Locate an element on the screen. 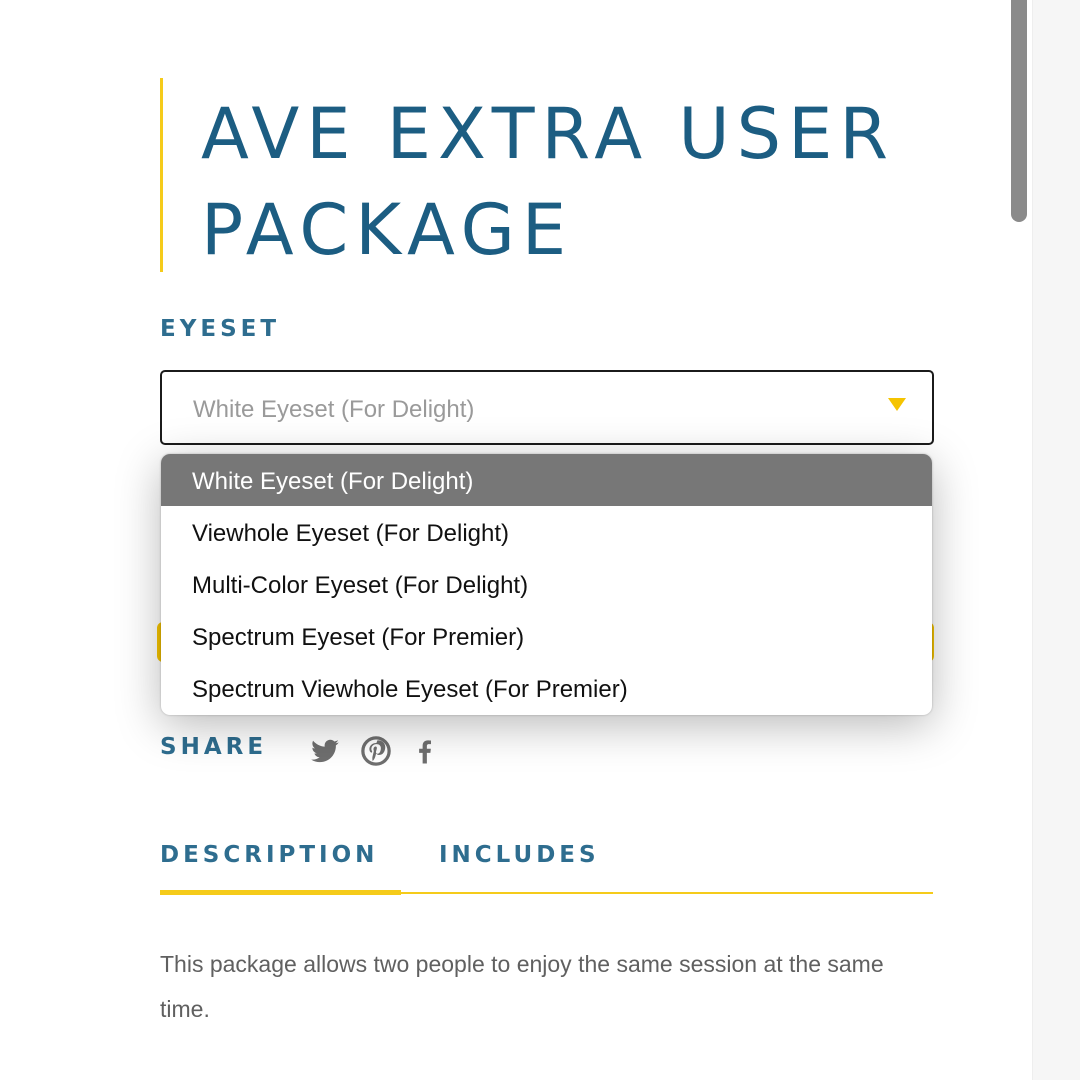 Image resolution: width=1080 pixels, height=1080 pixels. dropdown-option: Spectrum Eyeset (For Premier) is located at coordinates (546, 636).